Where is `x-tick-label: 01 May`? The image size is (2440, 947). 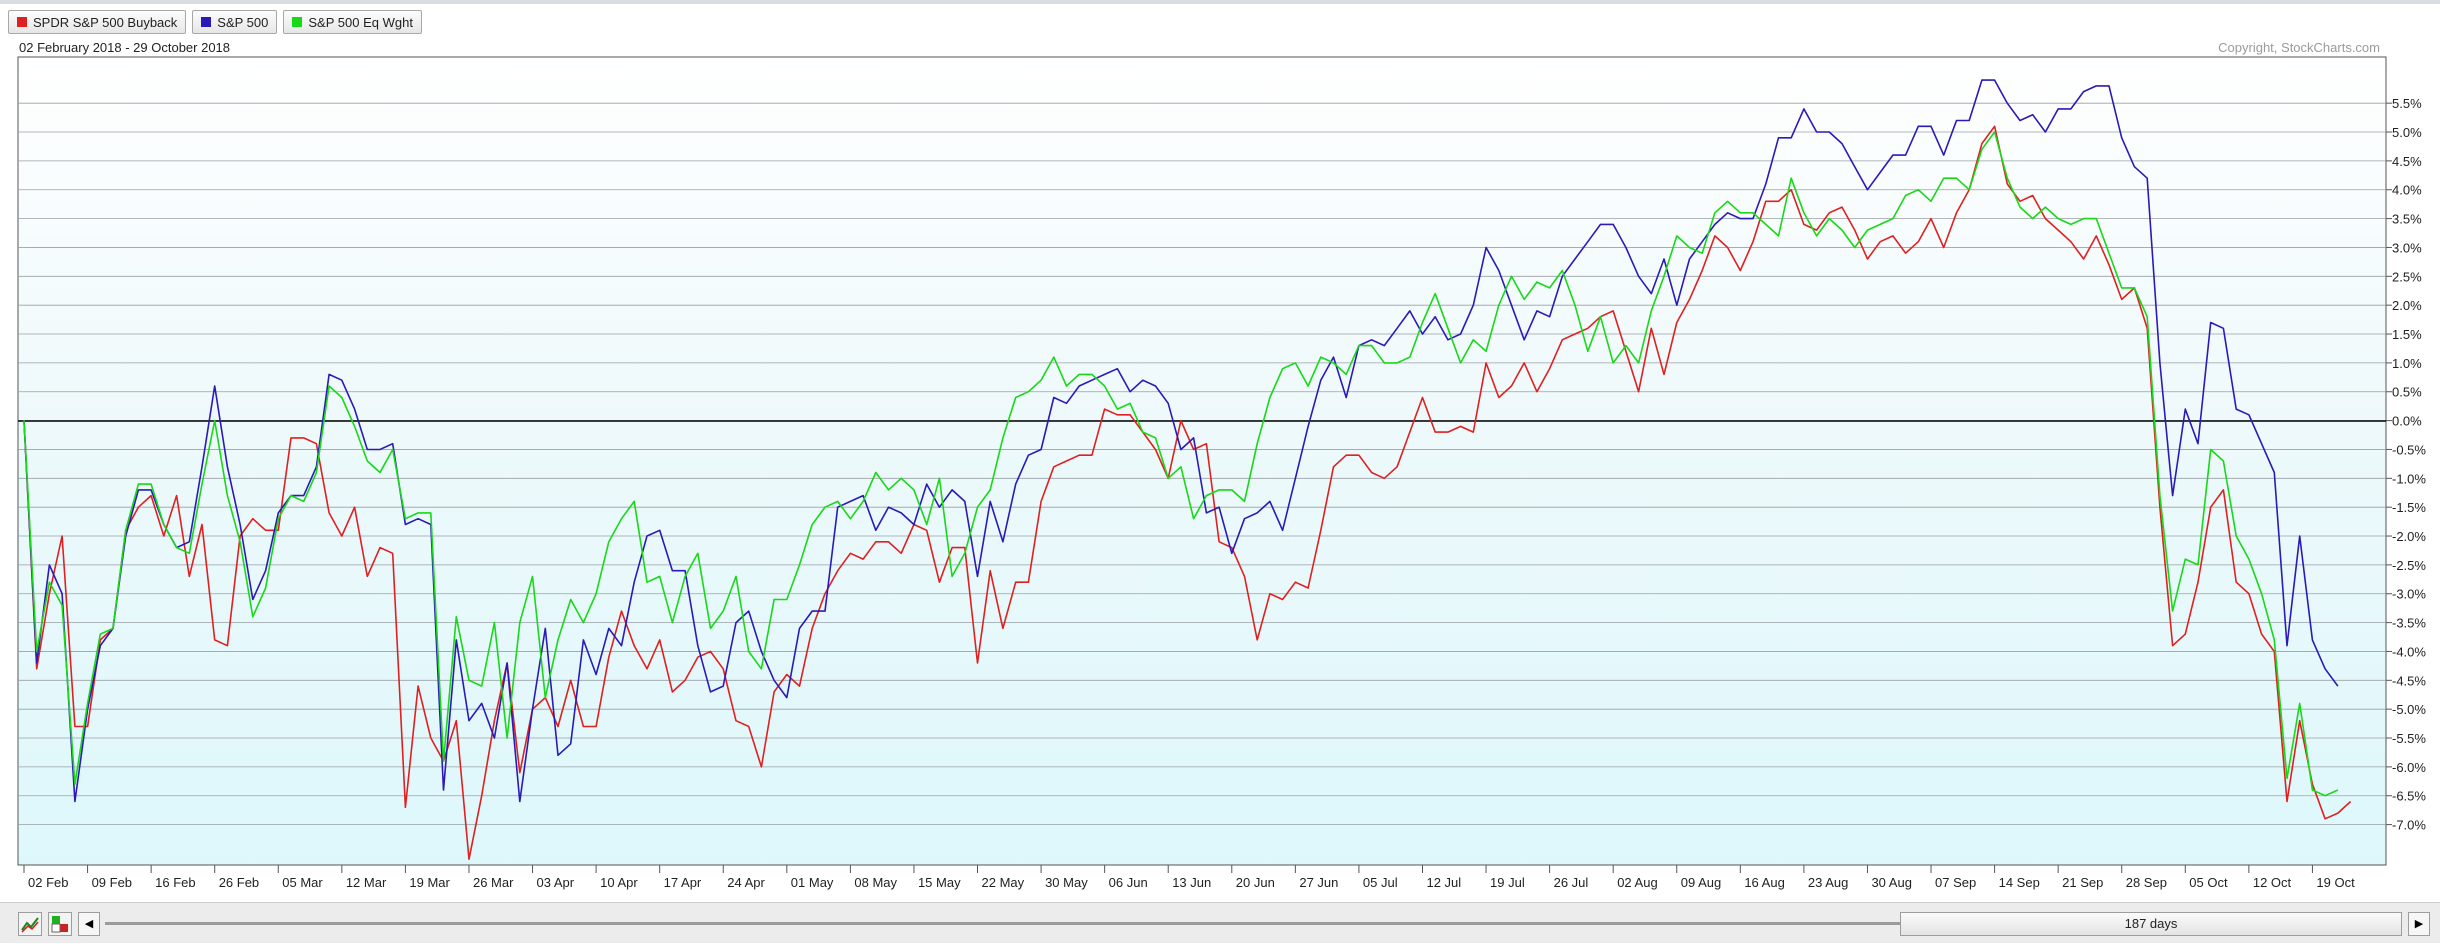
x-tick-label: 01 May is located at coordinates (812, 882).